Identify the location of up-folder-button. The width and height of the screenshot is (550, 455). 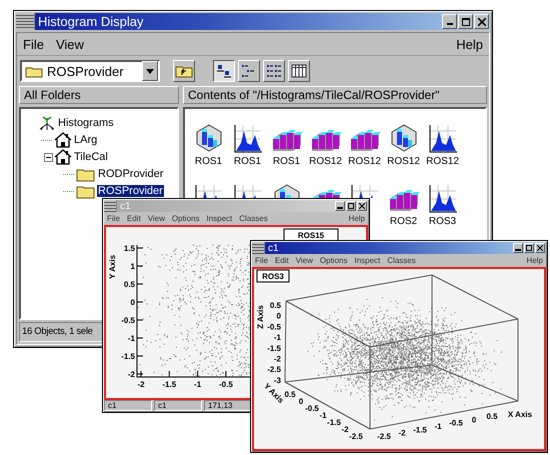
(184, 71).